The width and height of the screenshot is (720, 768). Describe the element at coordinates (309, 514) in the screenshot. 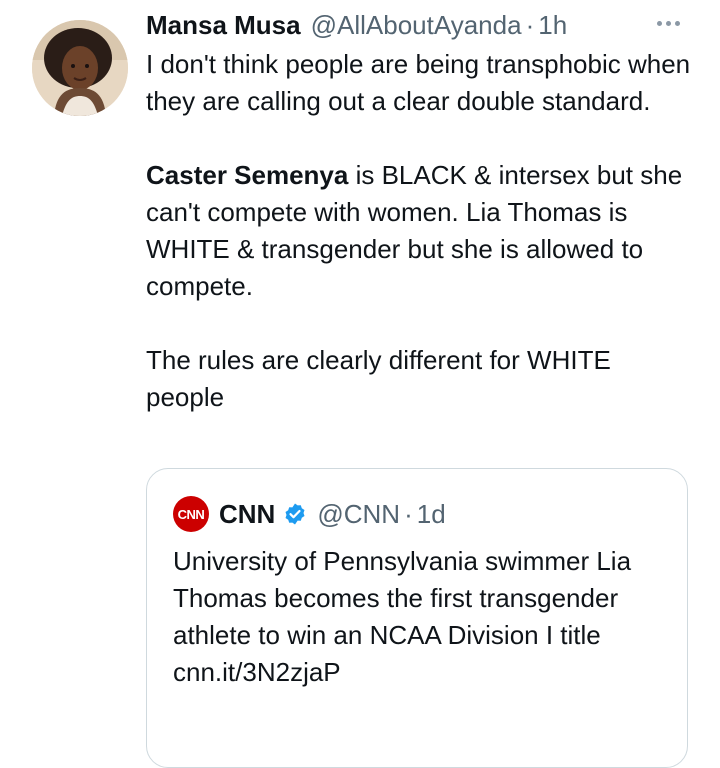

I see `quoted-tweet-header: CNN CNN @CNN · 1d` at that location.